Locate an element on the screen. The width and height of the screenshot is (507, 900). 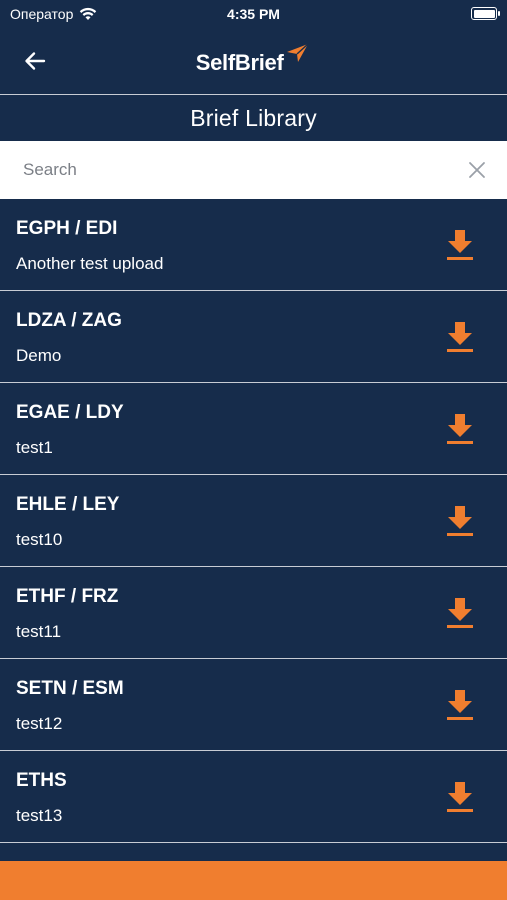
page-title: Brief Library is located at coordinates (253, 118).